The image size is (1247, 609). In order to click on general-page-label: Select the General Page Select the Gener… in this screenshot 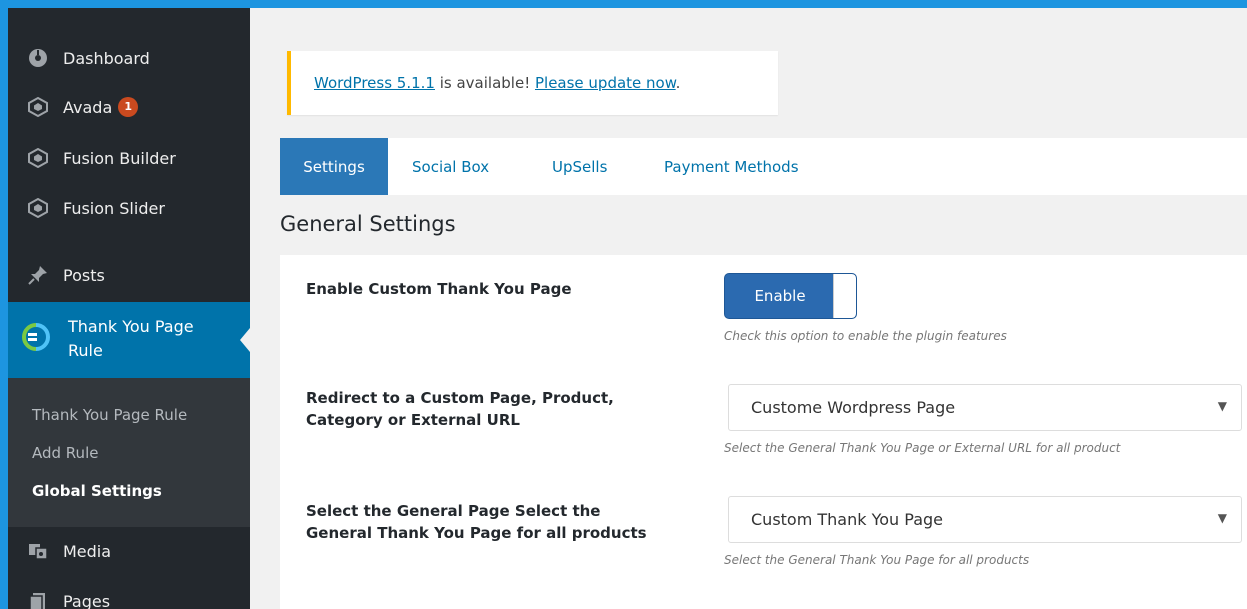, I will do `click(476, 522)`.